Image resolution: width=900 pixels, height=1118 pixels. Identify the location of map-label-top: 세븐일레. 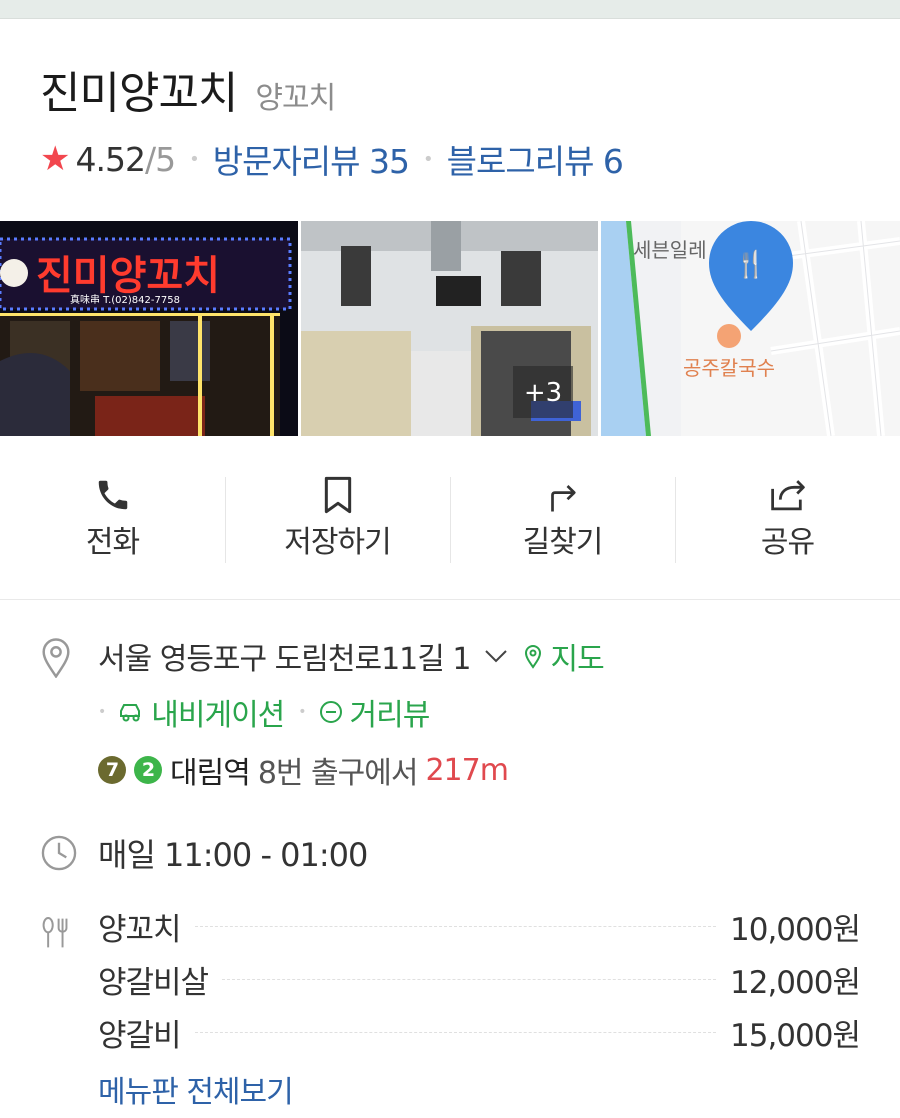
(670, 250).